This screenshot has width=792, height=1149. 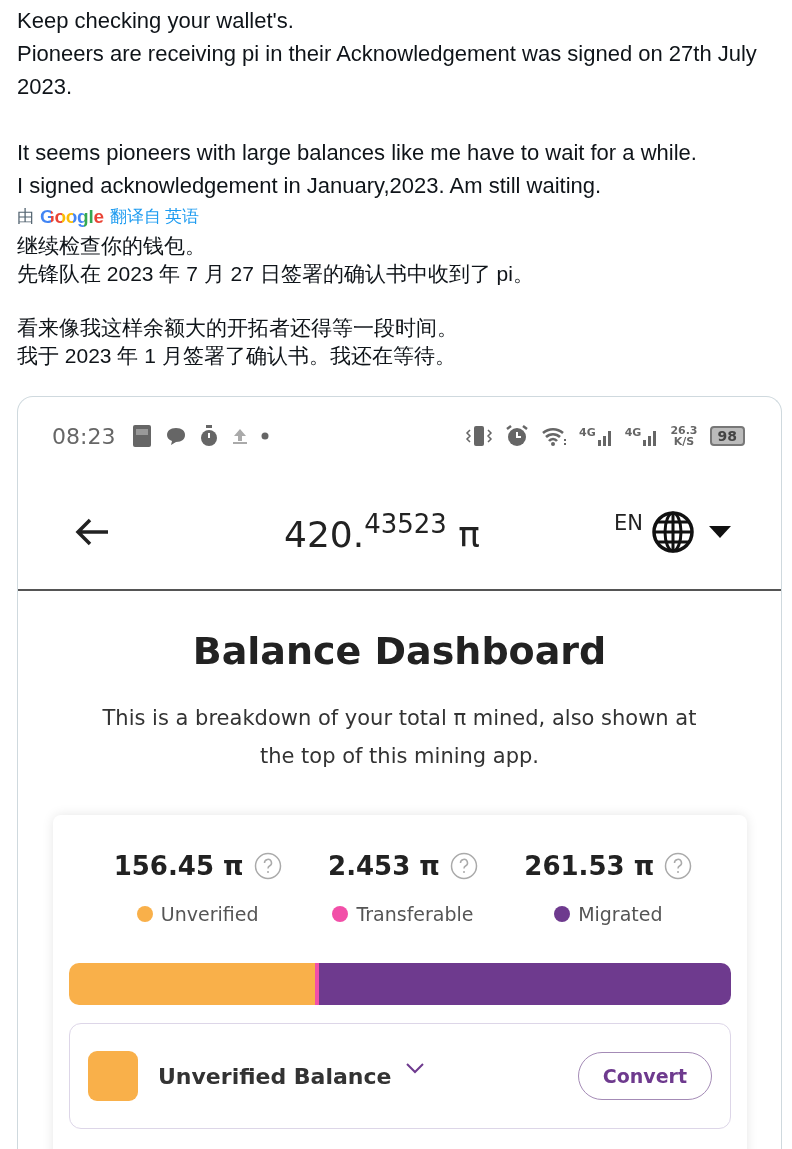 I want to click on speed-unit: K/S, so click(x=684, y=441).